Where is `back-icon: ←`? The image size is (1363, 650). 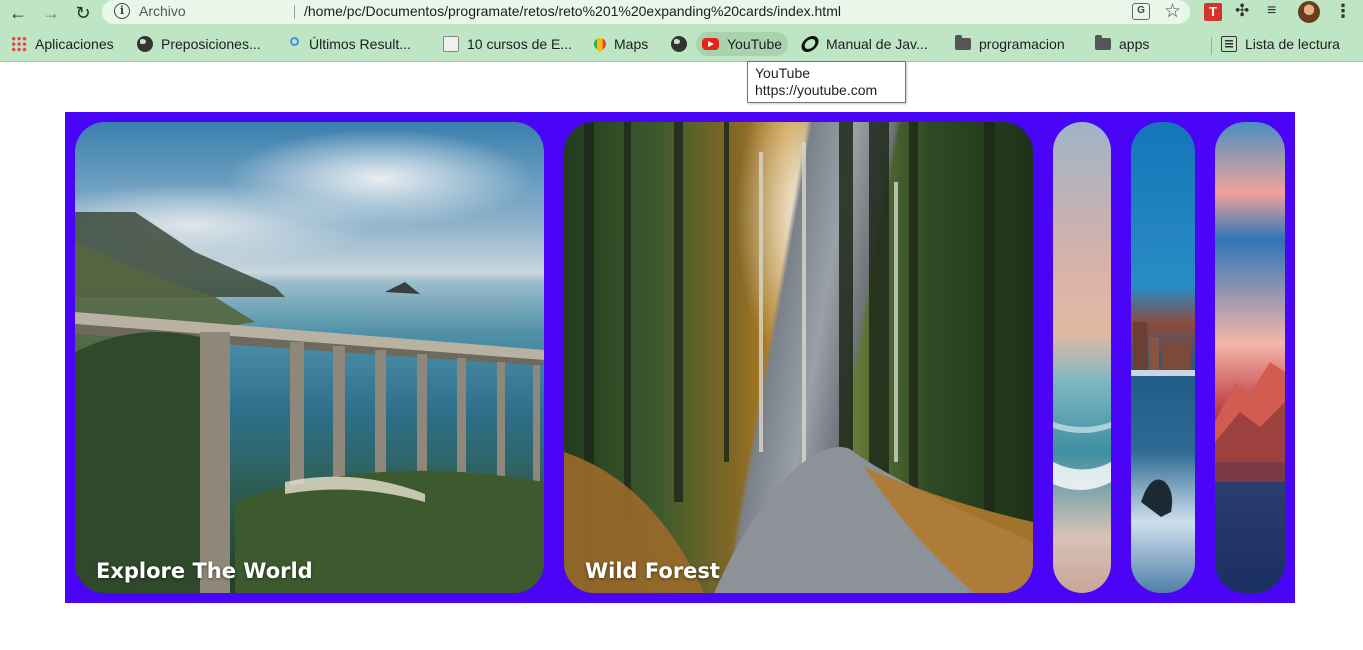 back-icon: ← is located at coordinates (18, 13).